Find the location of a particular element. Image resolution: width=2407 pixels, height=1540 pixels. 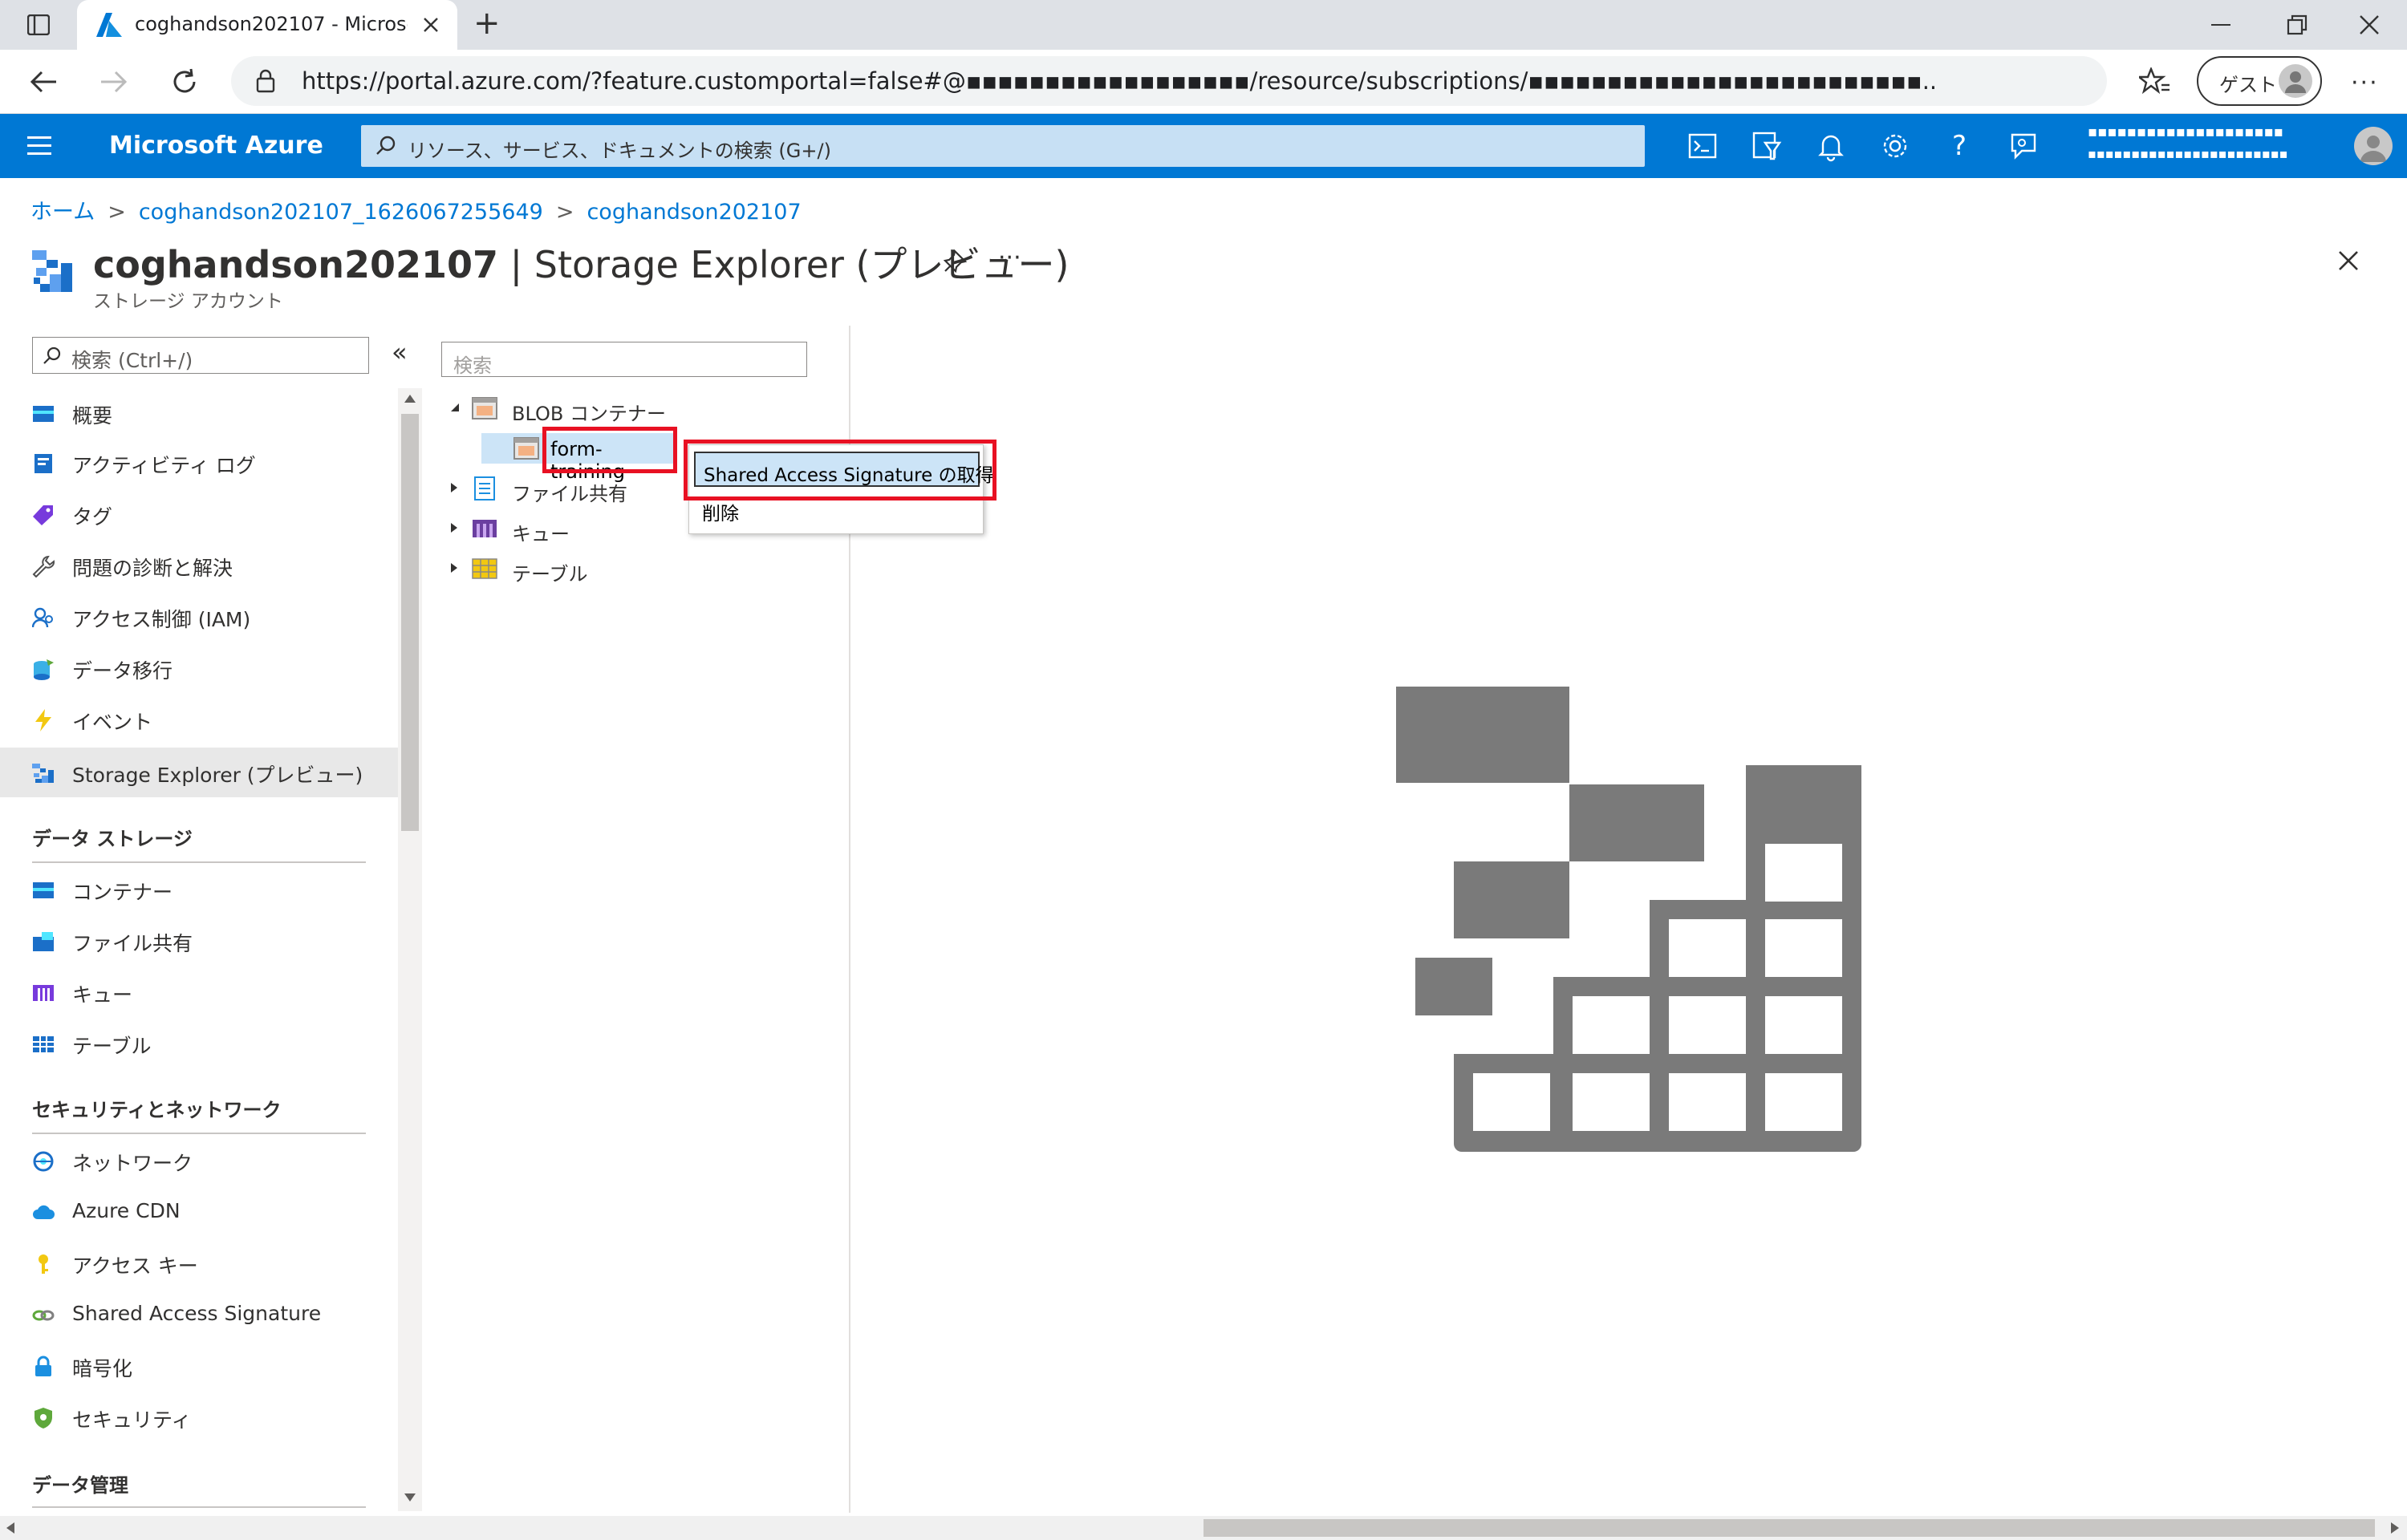

search-icon is located at coordinates (385, 145).